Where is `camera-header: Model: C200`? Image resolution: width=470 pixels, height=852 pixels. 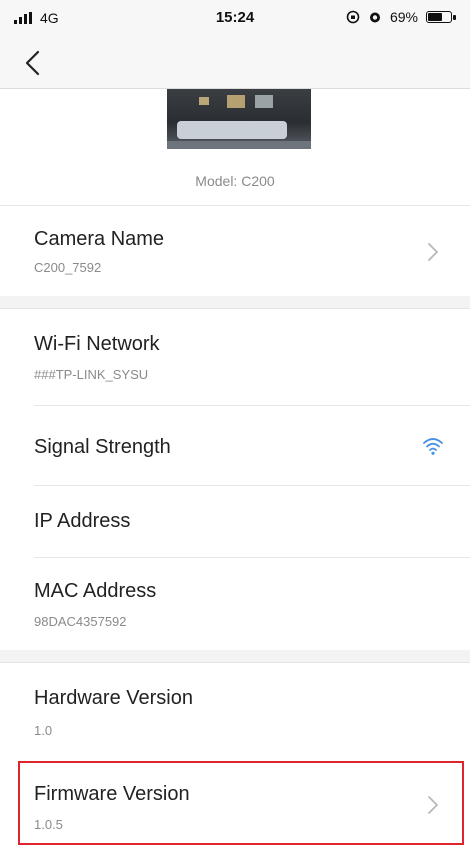 camera-header: Model: C200 is located at coordinates (235, 147).